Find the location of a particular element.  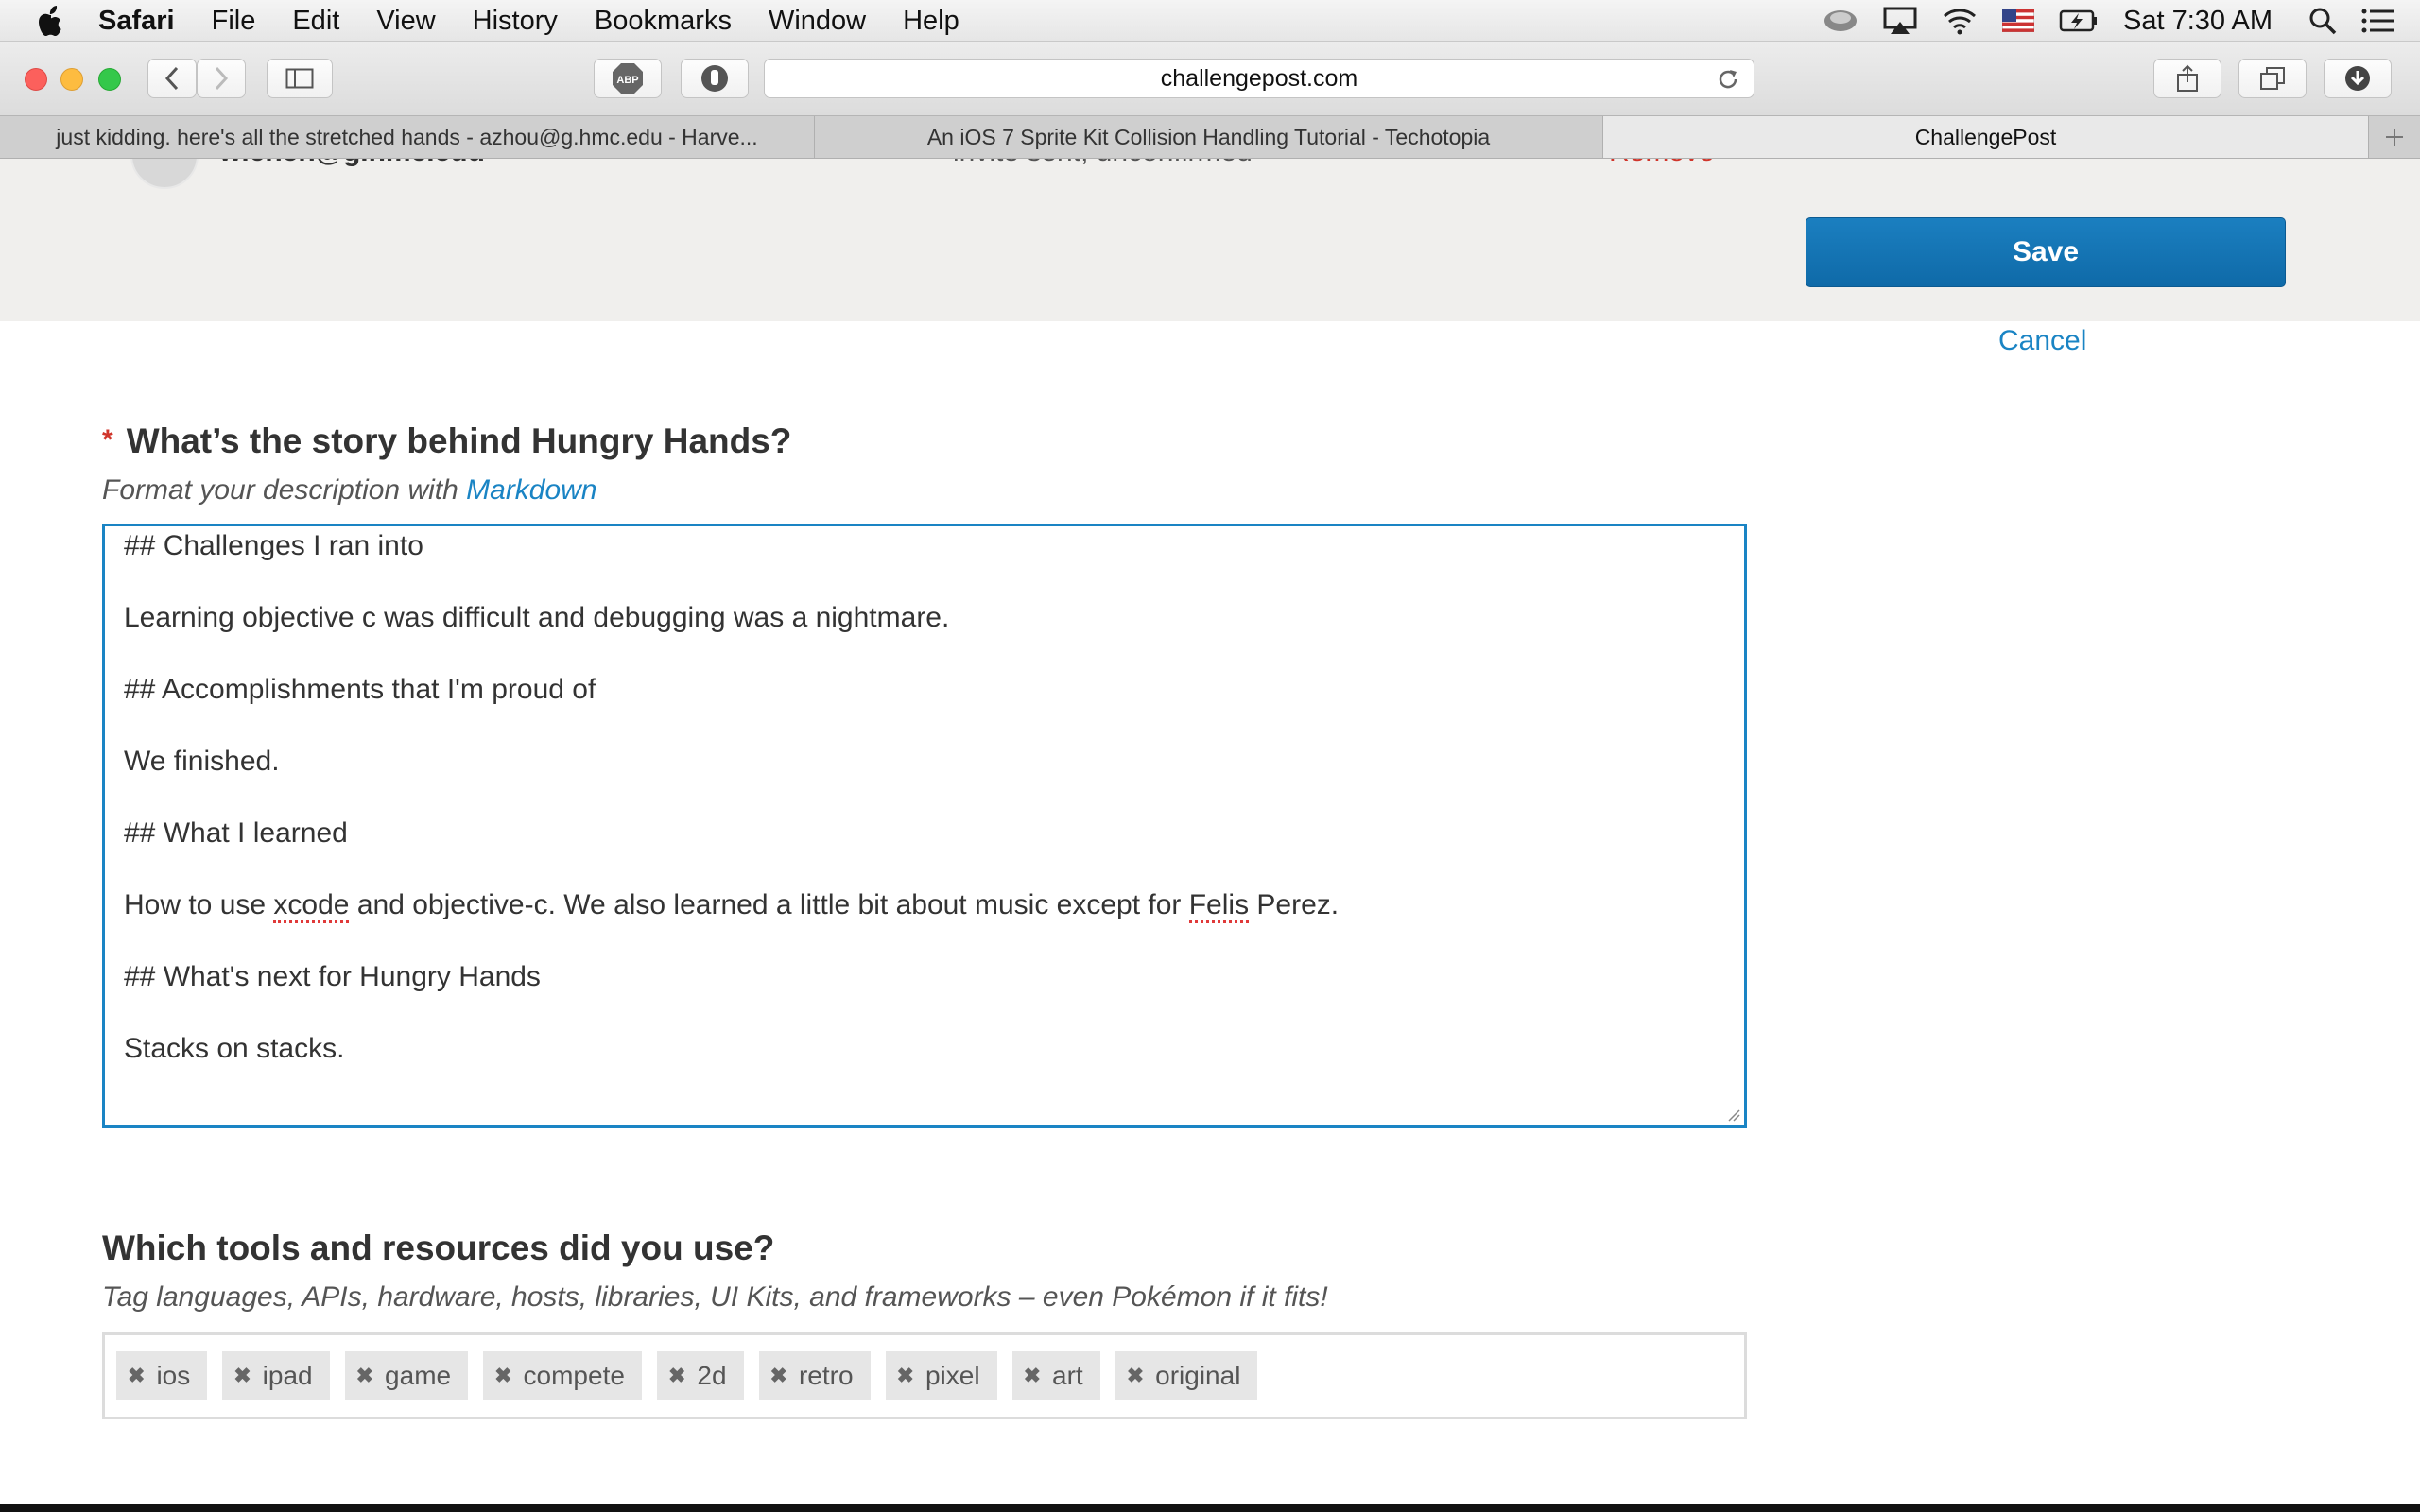

window-zoom-button is located at coordinates (109, 79).